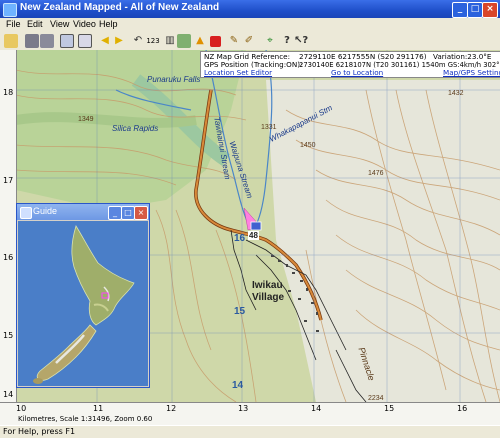 The width and height of the screenshot is (500, 438). I want to click on guide-title: Guide, so click(45, 211).